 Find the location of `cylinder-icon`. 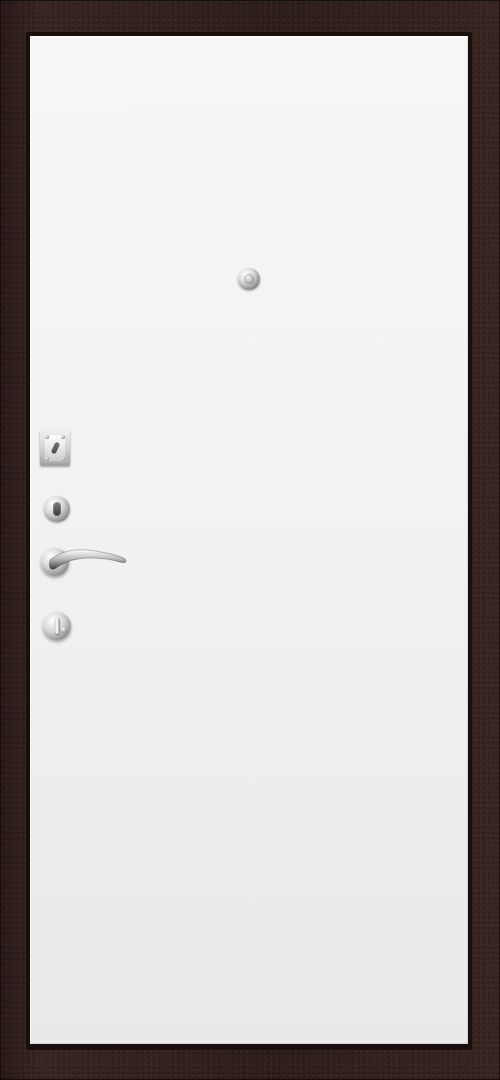

cylinder-icon is located at coordinates (57, 509).